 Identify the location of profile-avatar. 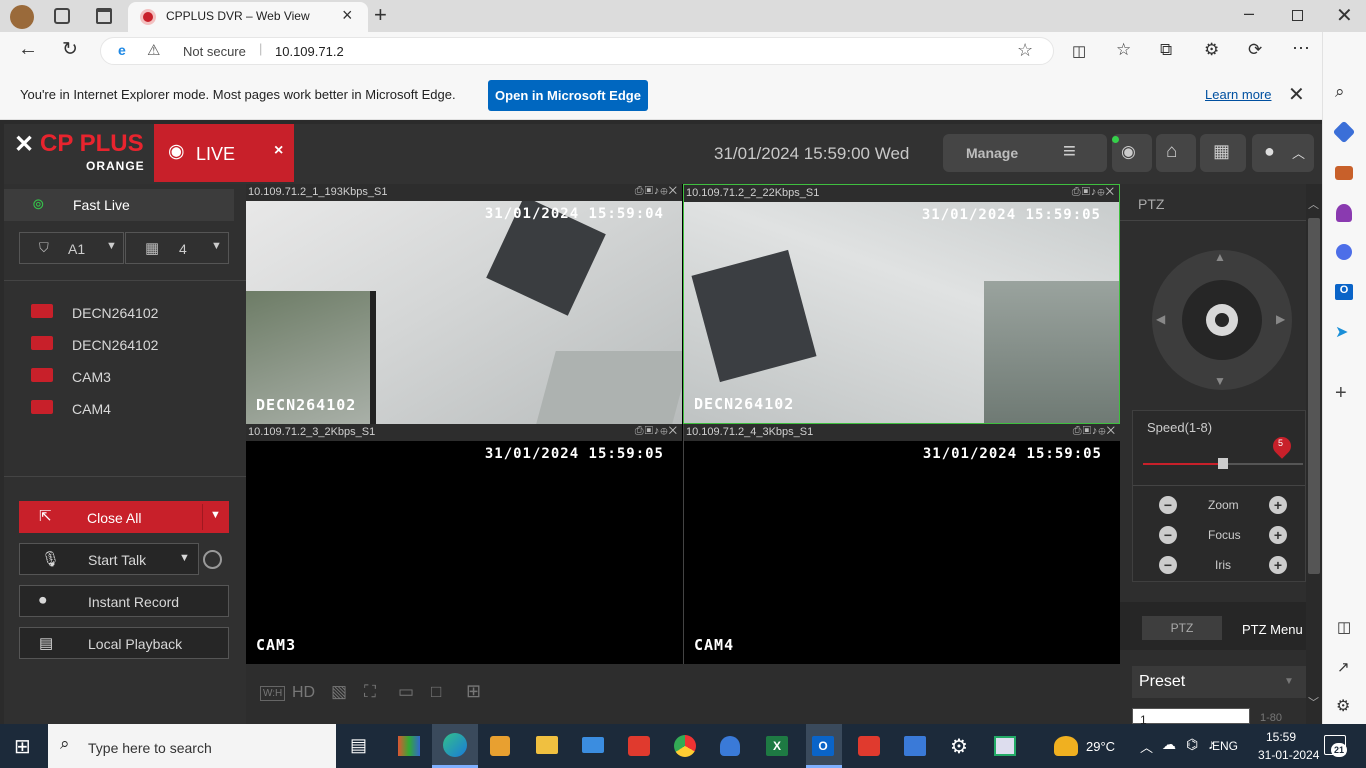
(22, 17).